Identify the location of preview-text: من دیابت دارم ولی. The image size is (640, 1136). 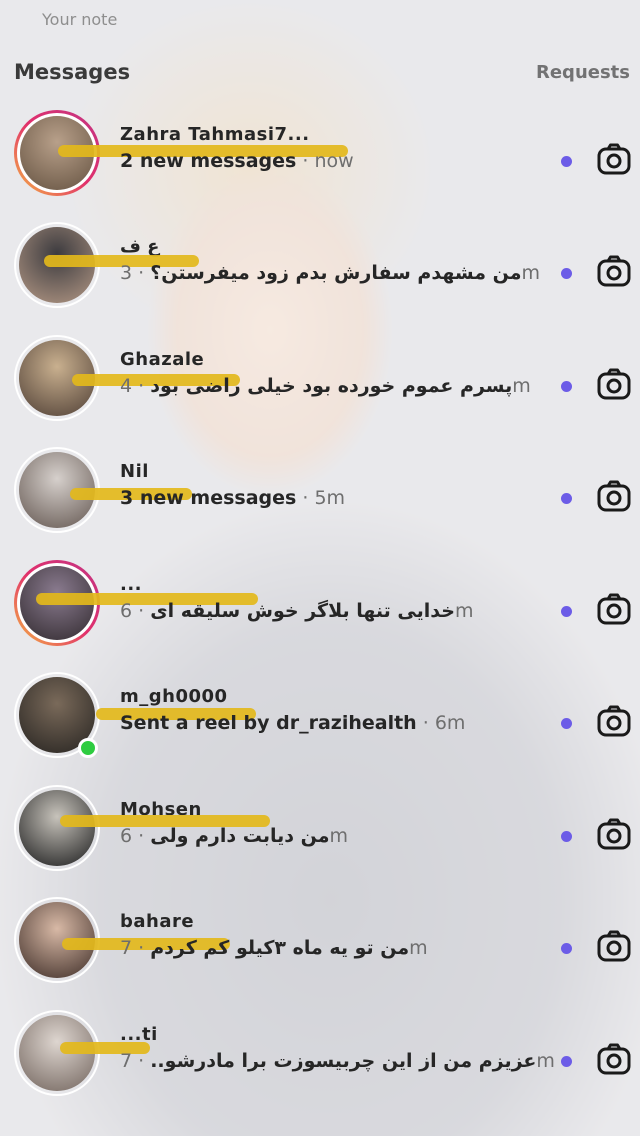
(240, 836).